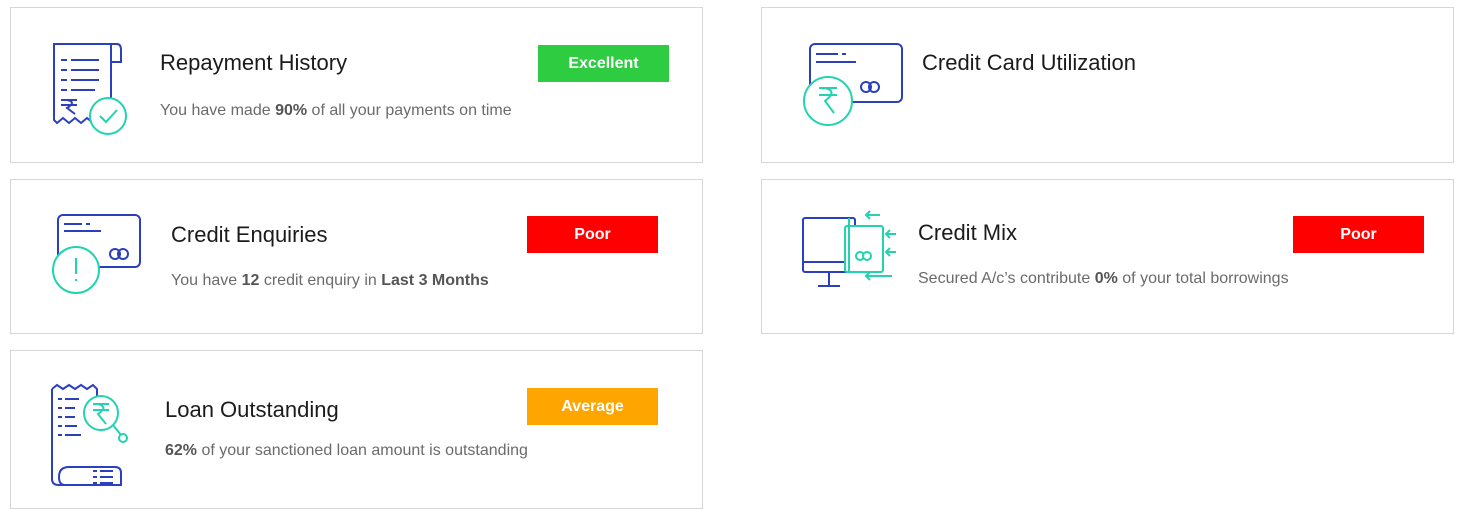  What do you see at coordinates (1029, 62) in the screenshot?
I see `card-title: Credit Card Utilization` at bounding box center [1029, 62].